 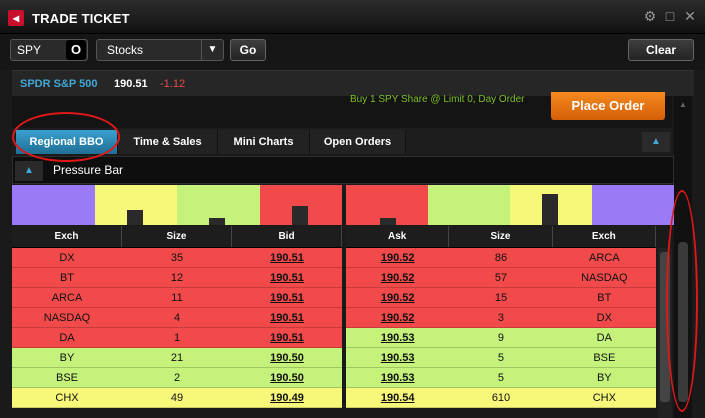 I want to click on collapse-pressure-icon: ▲, so click(x=29, y=171).